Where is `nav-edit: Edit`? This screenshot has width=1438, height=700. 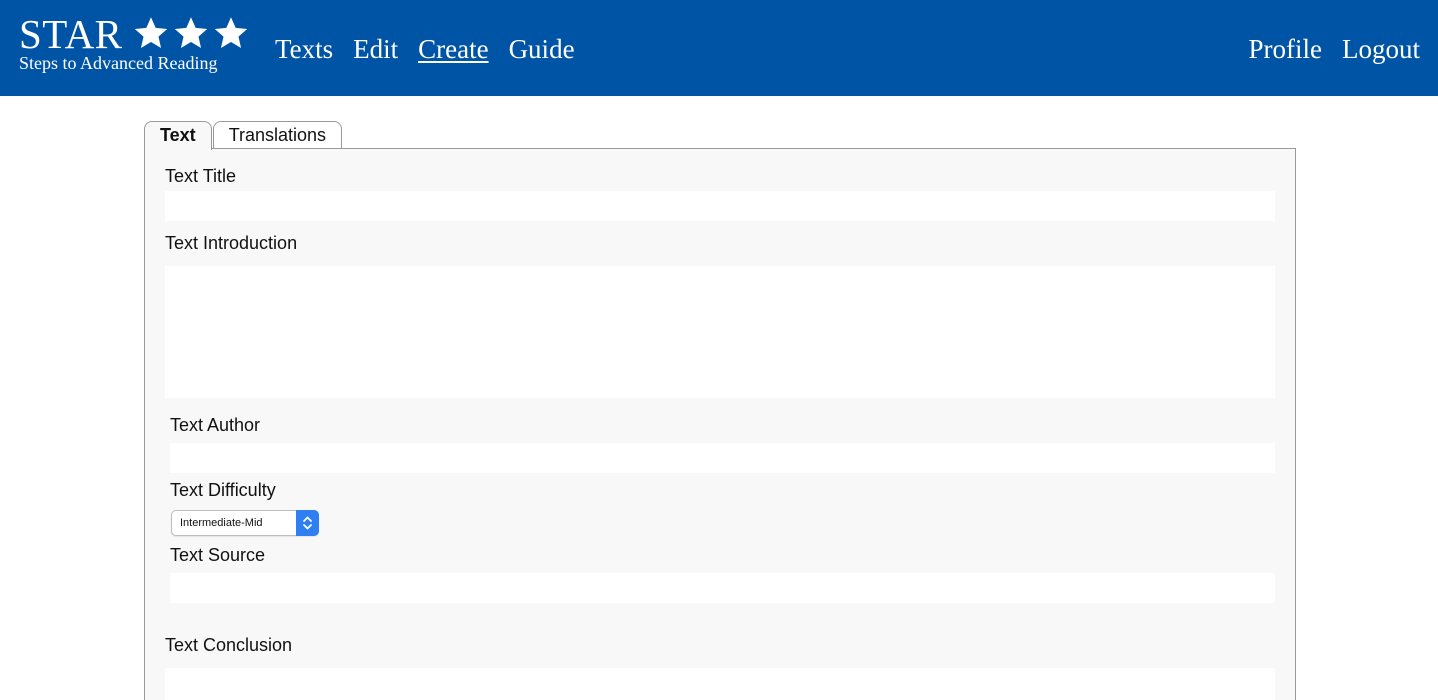 nav-edit: Edit is located at coordinates (375, 49).